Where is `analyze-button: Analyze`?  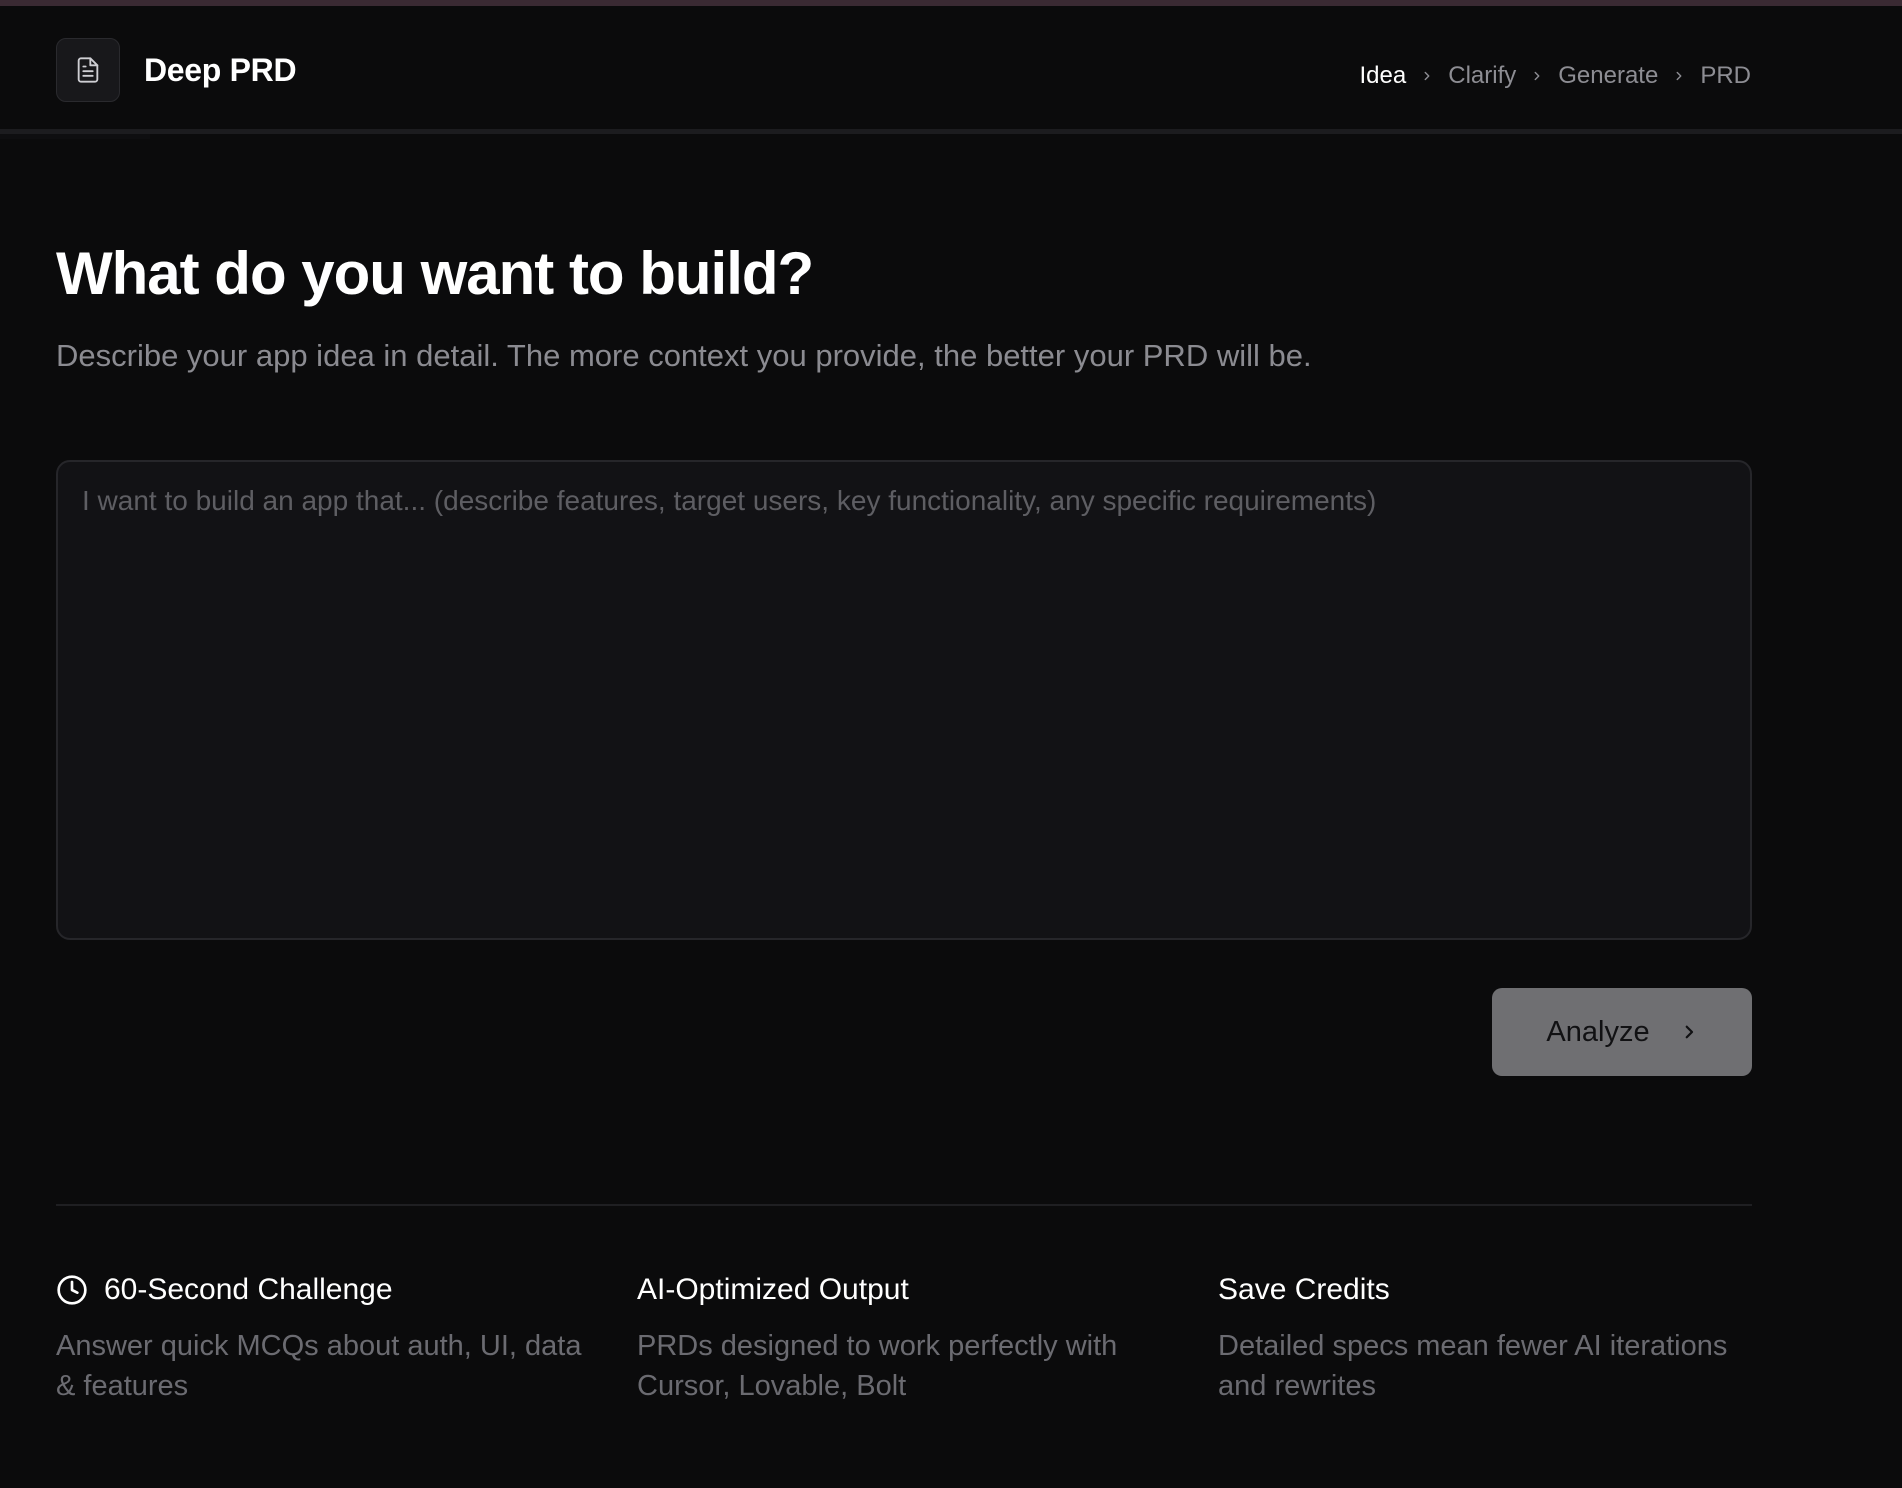 analyze-button: Analyze is located at coordinates (1622, 1032).